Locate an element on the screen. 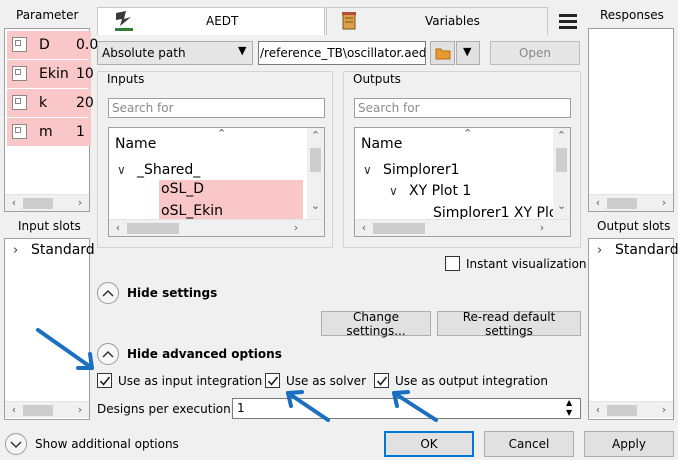 The width and height of the screenshot is (678, 460). tab-label: AEDT is located at coordinates (222, 21).